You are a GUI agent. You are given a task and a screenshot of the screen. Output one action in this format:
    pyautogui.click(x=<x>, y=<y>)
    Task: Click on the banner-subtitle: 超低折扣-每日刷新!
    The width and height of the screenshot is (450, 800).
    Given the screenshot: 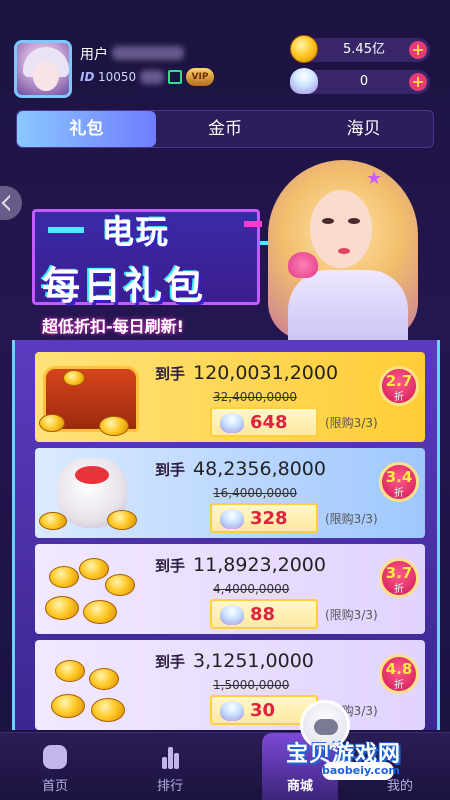 What is the action you would take?
    pyautogui.click(x=113, y=326)
    